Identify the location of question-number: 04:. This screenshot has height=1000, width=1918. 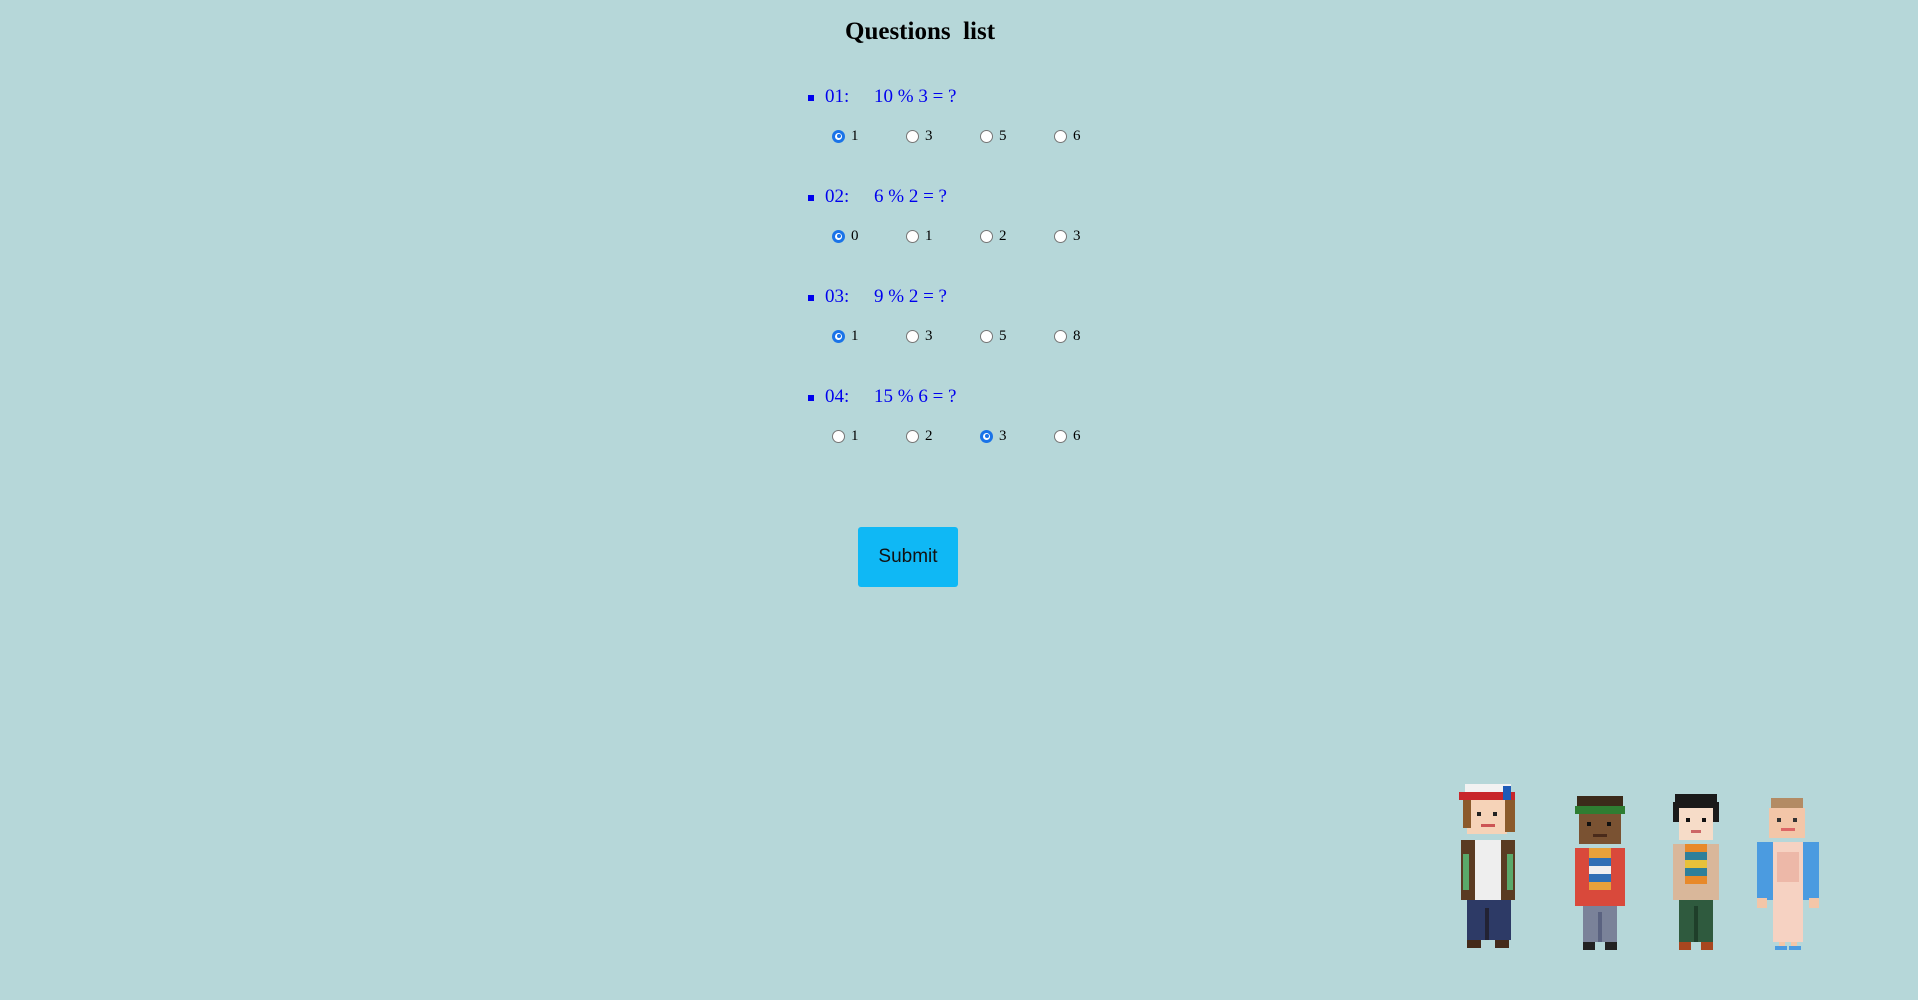
(837, 396).